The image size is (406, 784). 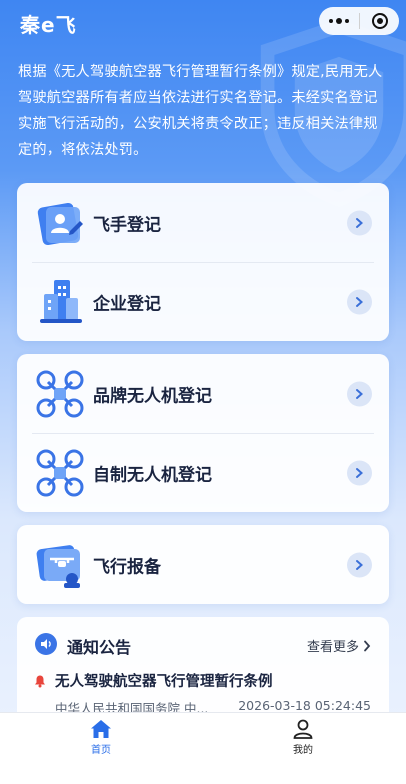 What do you see at coordinates (164, 680) in the screenshot?
I see `notice-item-title: 无人驾驶航空器飞行管理暂行条例` at bounding box center [164, 680].